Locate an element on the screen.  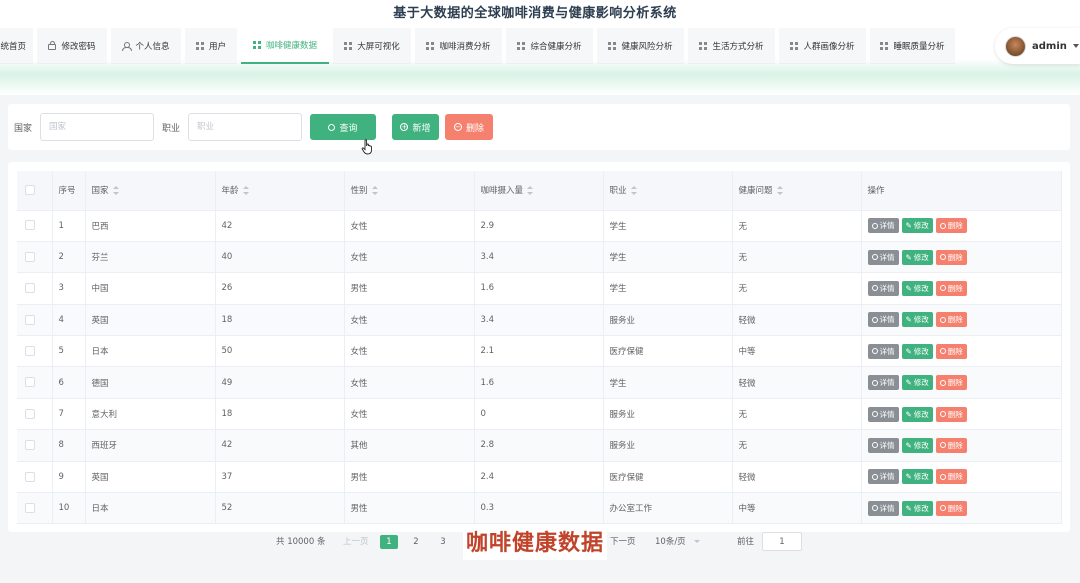
column-header-job: 职业 is located at coordinates (668, 191).